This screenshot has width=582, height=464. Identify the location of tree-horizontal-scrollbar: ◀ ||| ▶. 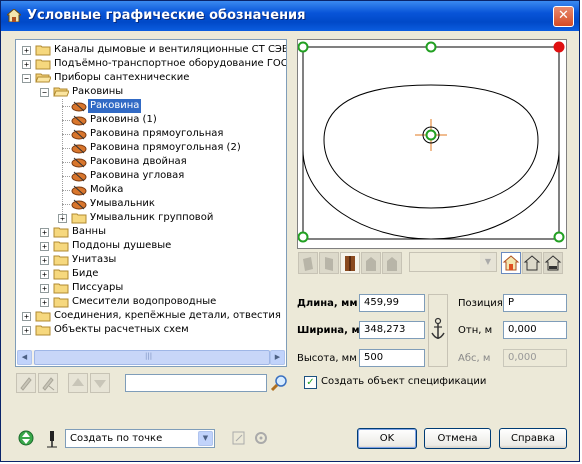
(151, 357).